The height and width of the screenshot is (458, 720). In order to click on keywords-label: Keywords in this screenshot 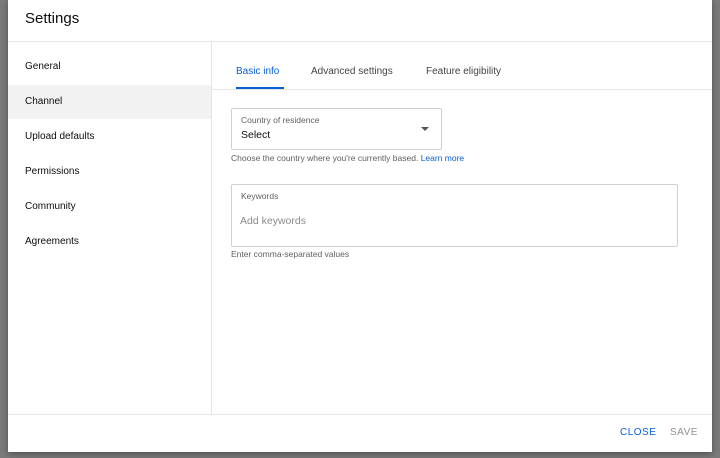, I will do `click(260, 196)`.